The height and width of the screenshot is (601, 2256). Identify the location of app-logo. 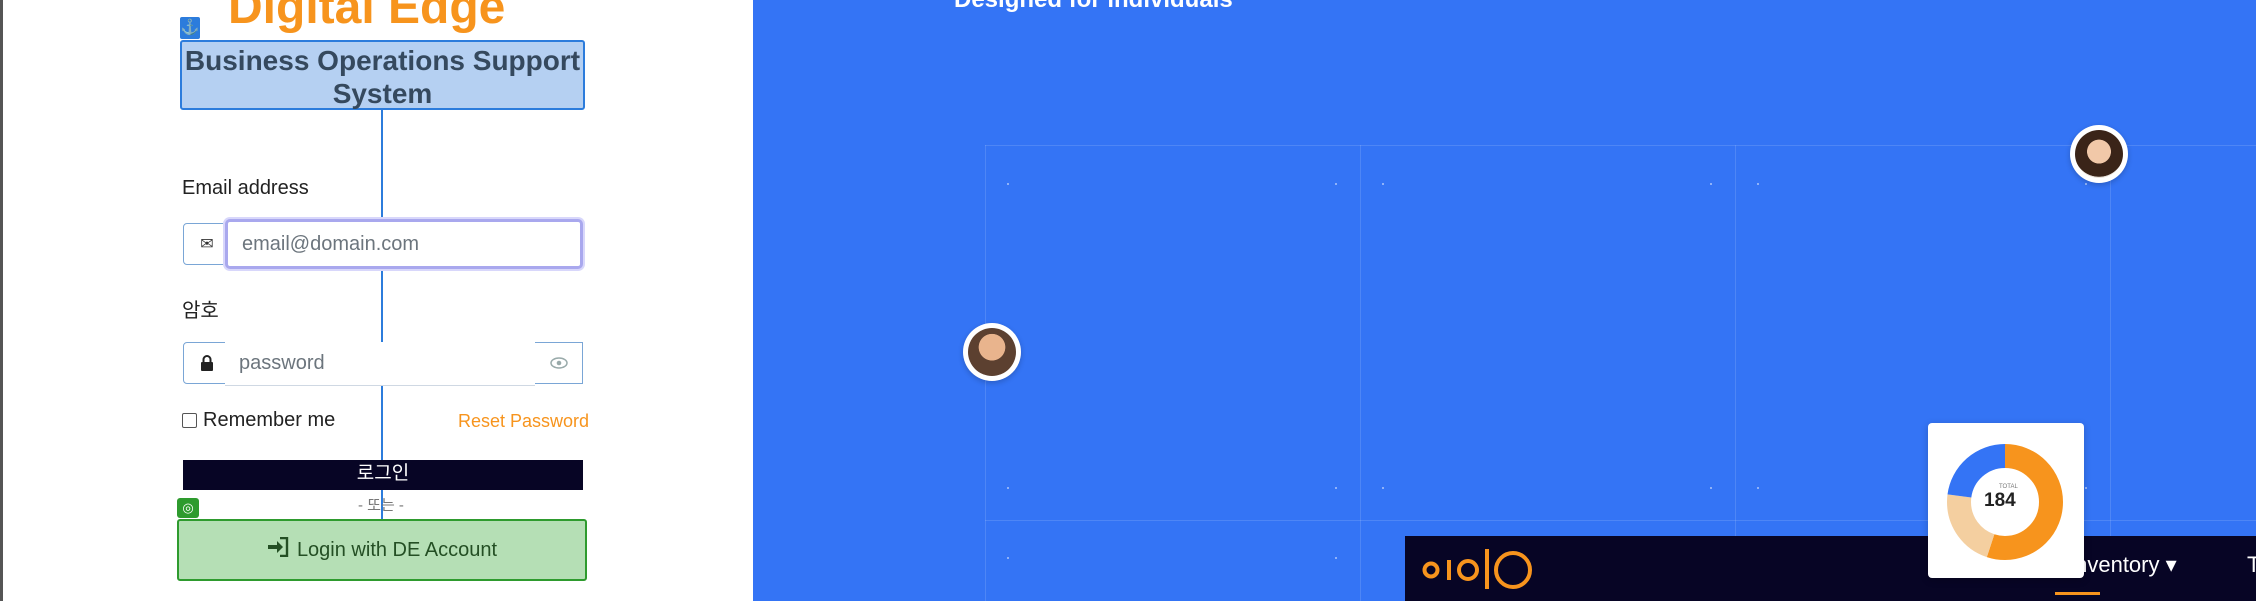
(1472, 571).